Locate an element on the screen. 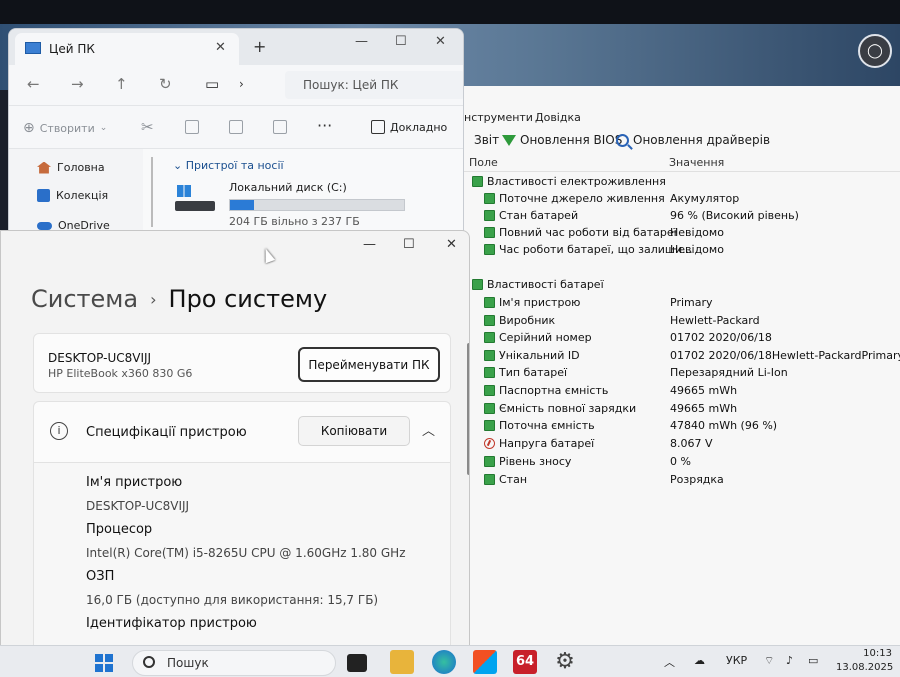 The width and height of the screenshot is (900, 677). system-clock: 10:13 13.08.2025 is located at coordinates (864, 661).